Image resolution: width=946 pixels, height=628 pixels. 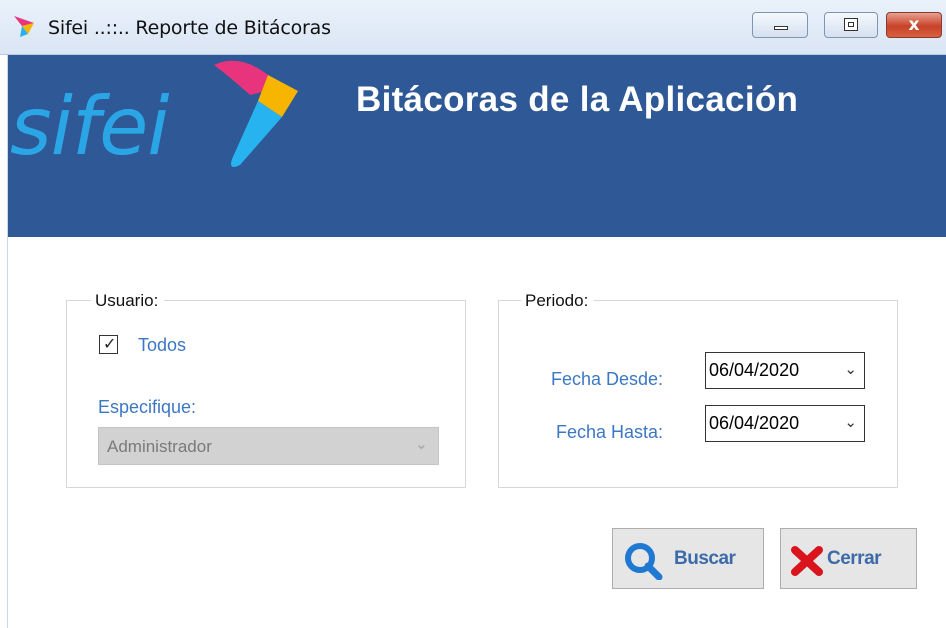 I want to click on close-window-button: x, so click(x=914, y=25).